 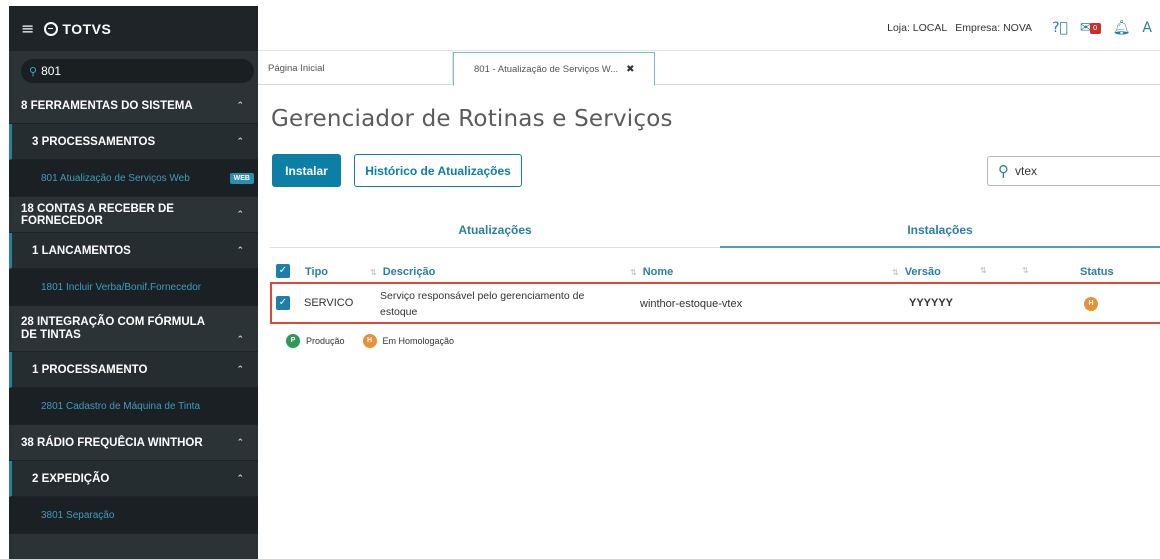 What do you see at coordinates (922, 272) in the screenshot?
I see `col-versao-label: Versão` at bounding box center [922, 272].